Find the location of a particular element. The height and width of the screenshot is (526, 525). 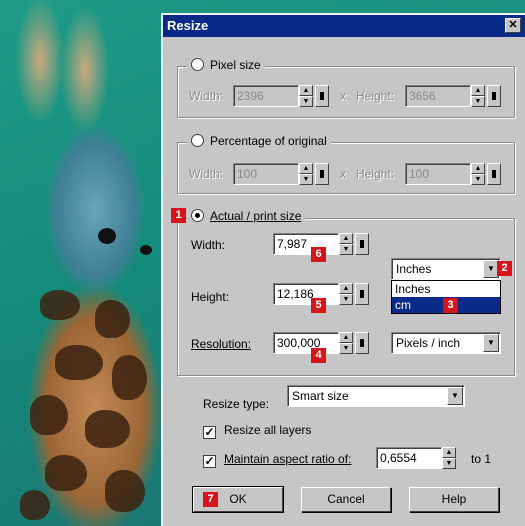

pixel-width-spinner: ▲ ▼ is located at coordinates (315, 96).